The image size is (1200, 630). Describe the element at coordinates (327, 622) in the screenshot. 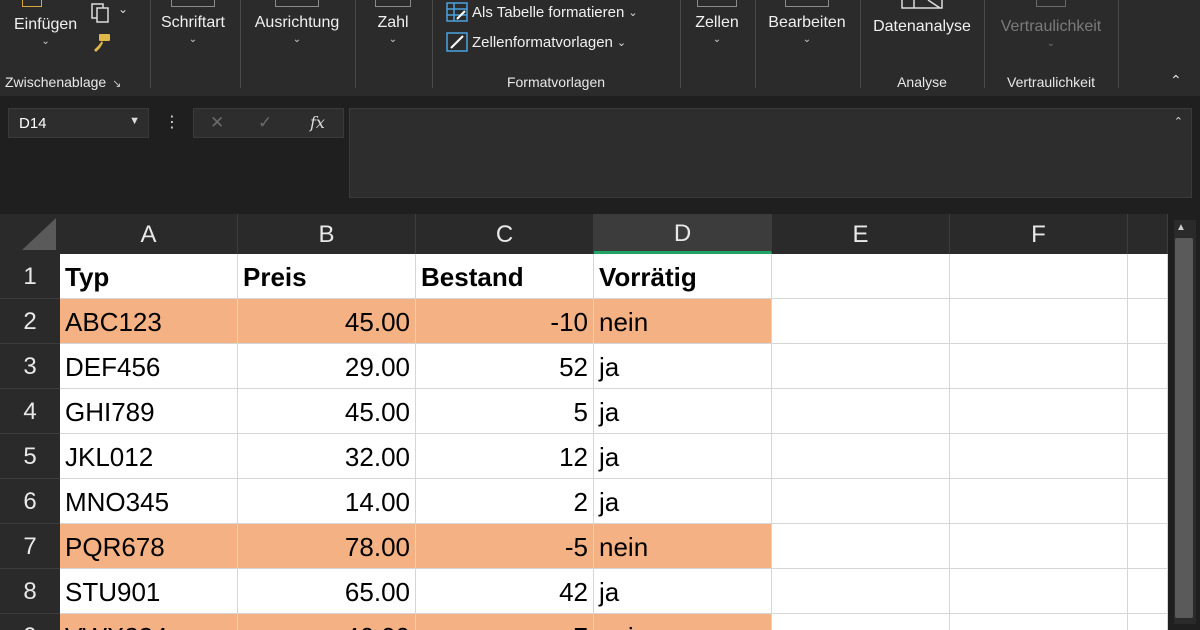

I see `cell-b-9: 46.00` at that location.